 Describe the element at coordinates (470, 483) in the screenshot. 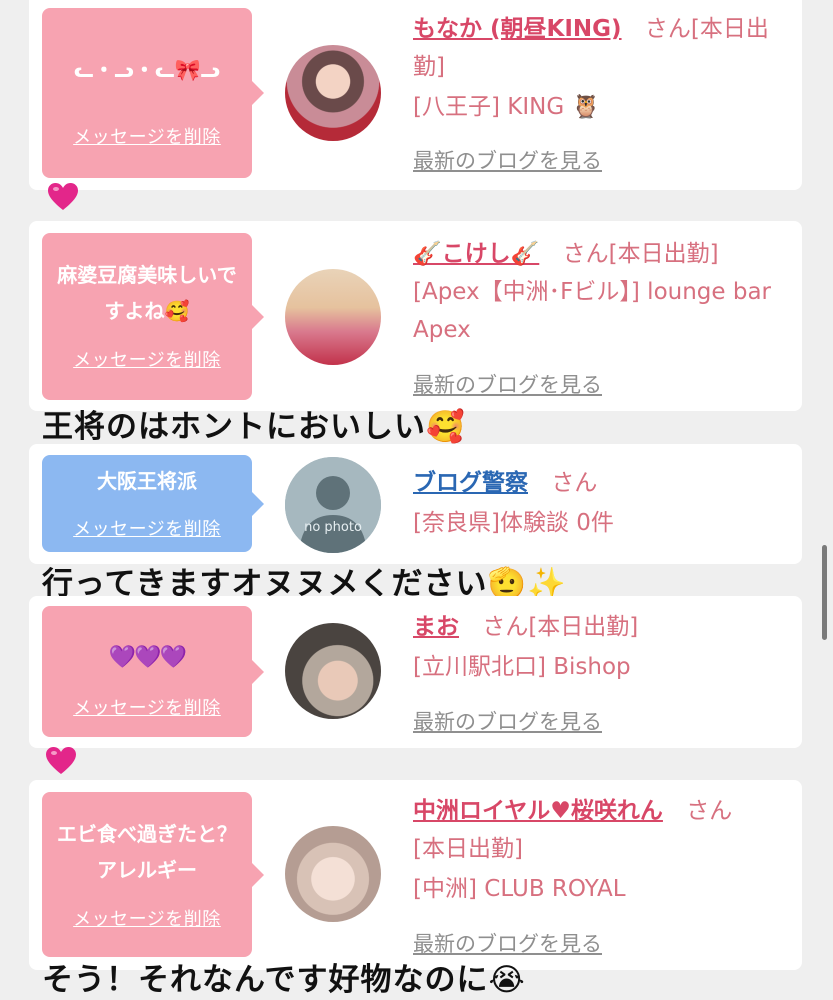

I see `cast-name-link: ブログ警察` at that location.